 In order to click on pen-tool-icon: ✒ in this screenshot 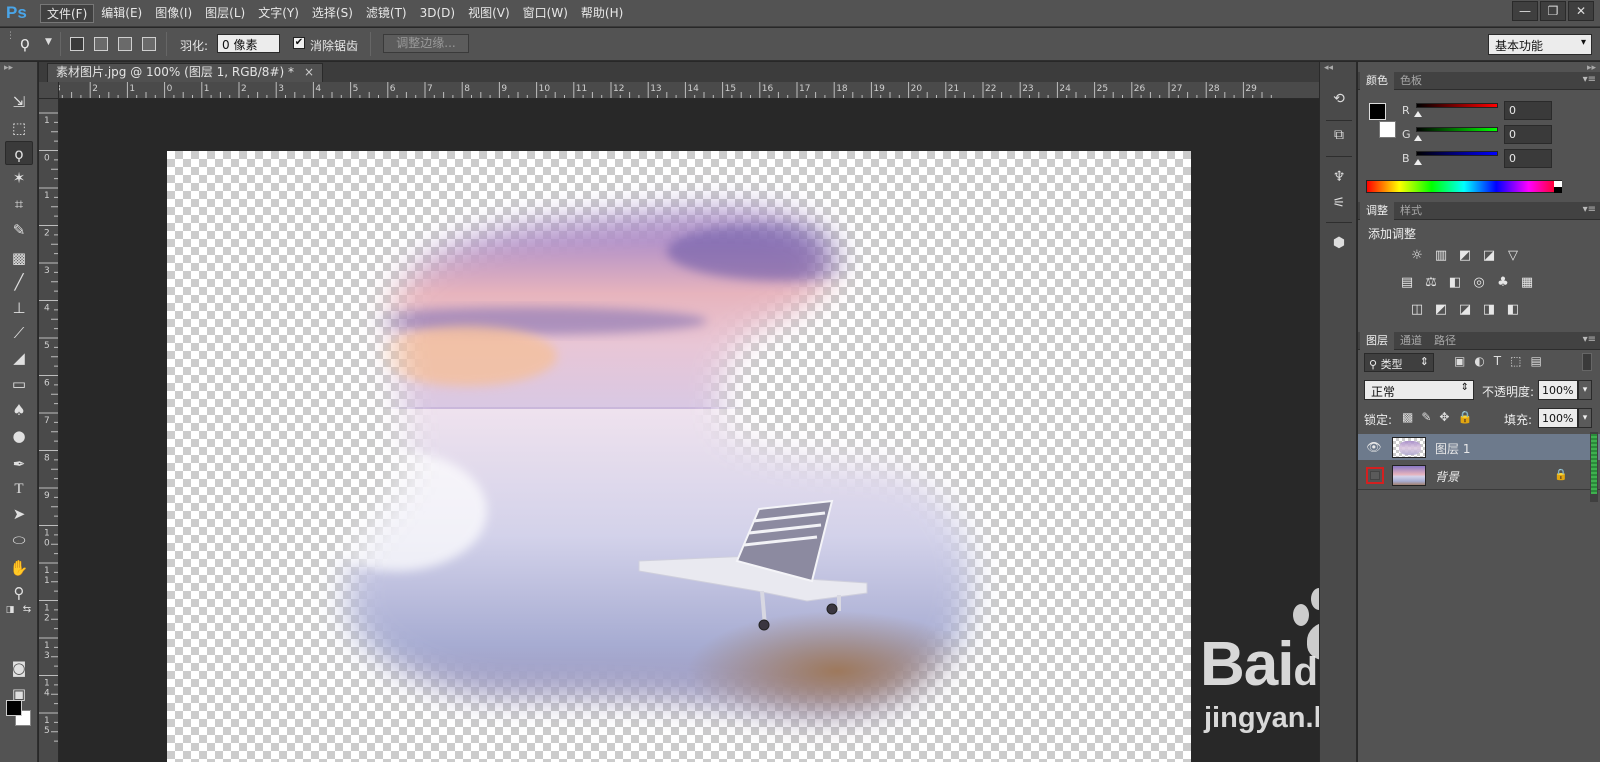, I will do `click(19, 464)`.